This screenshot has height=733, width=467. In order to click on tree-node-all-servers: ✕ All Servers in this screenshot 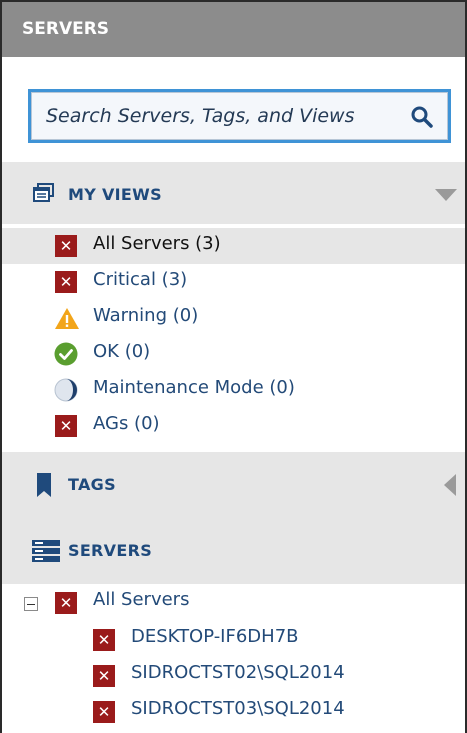, I will do `click(233, 603)`.